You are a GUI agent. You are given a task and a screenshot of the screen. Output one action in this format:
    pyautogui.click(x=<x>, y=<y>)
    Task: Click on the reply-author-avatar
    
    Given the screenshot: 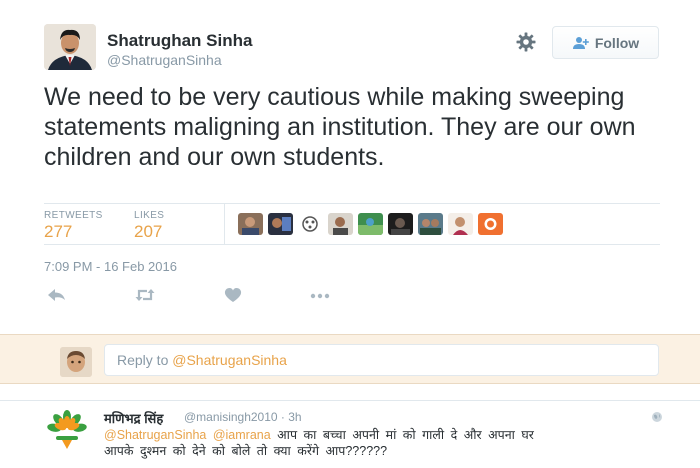 What is the action you would take?
    pyautogui.click(x=67, y=430)
    